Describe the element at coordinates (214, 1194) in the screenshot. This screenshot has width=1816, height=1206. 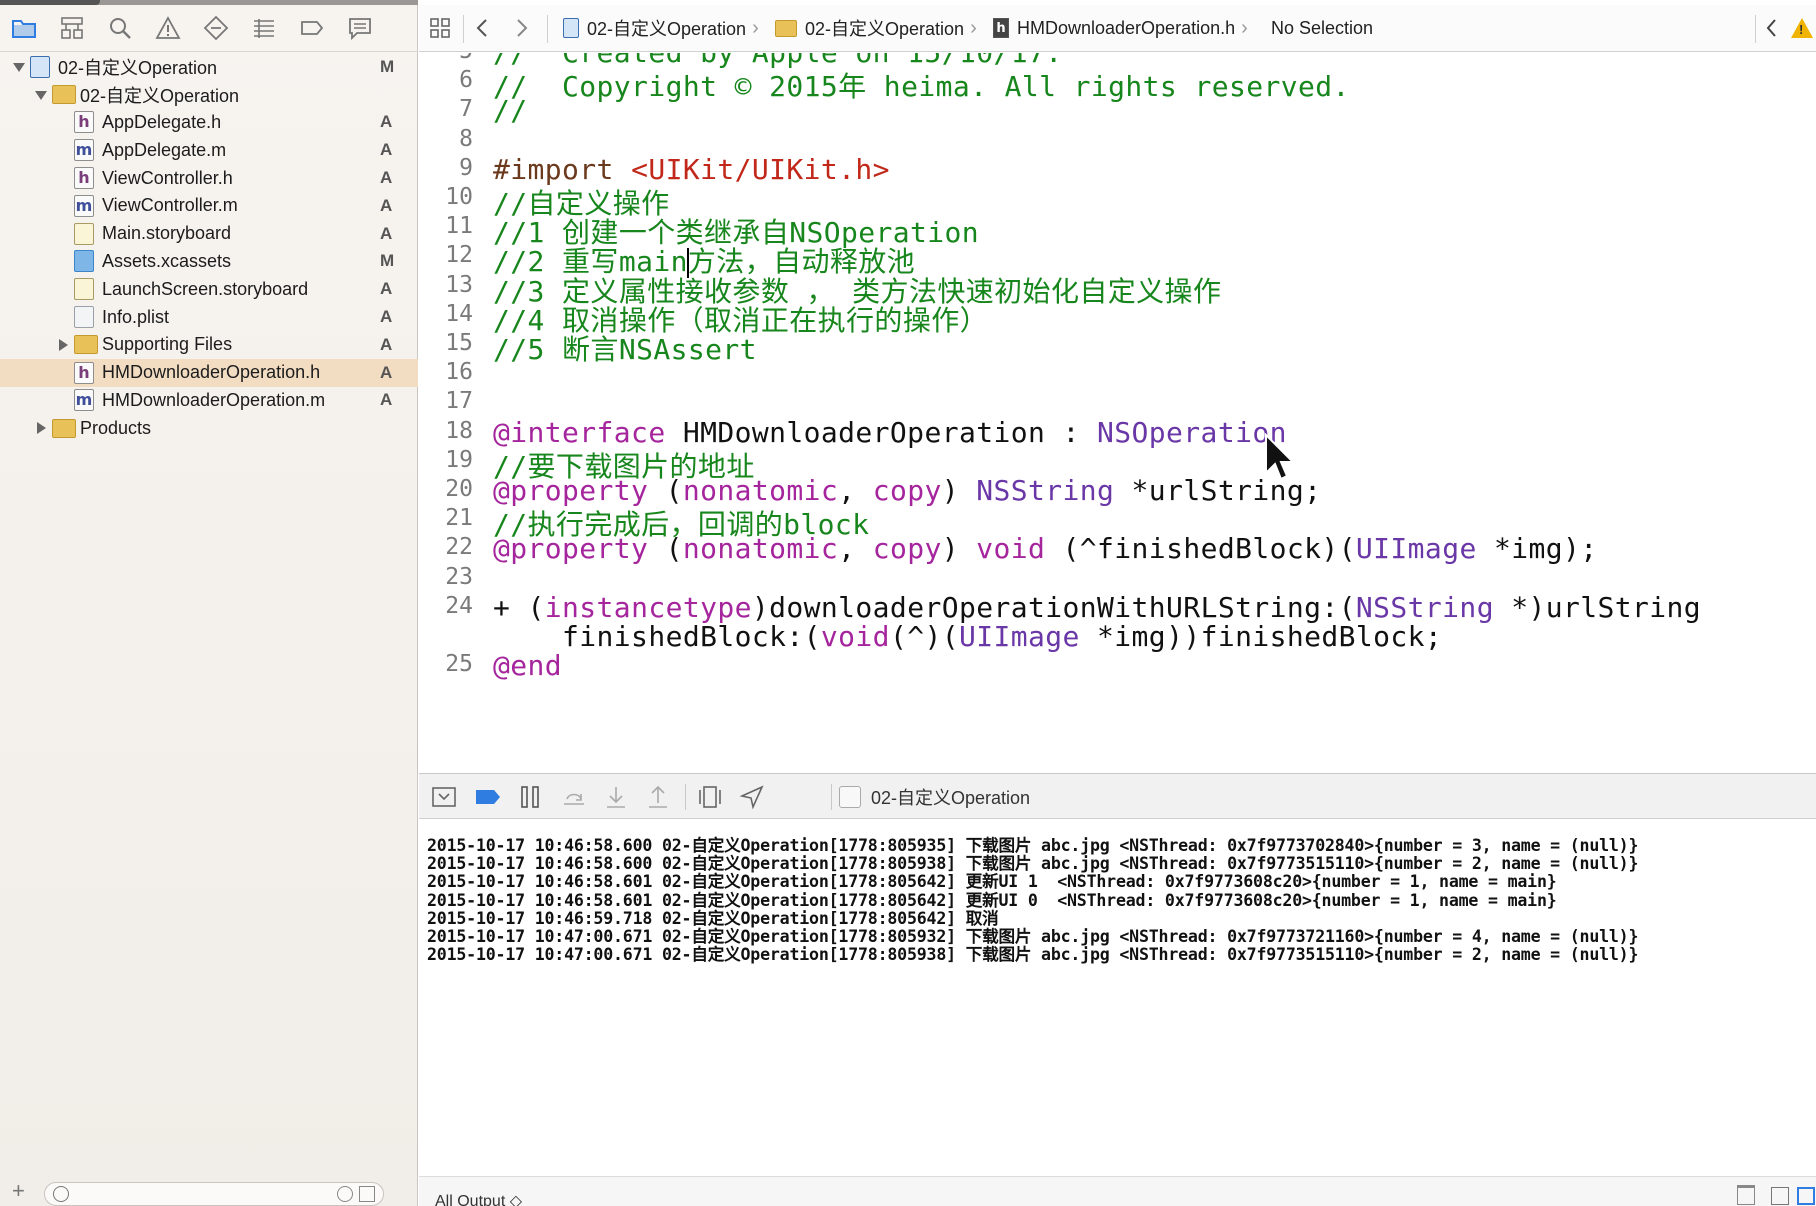
I see `filter-field` at that location.